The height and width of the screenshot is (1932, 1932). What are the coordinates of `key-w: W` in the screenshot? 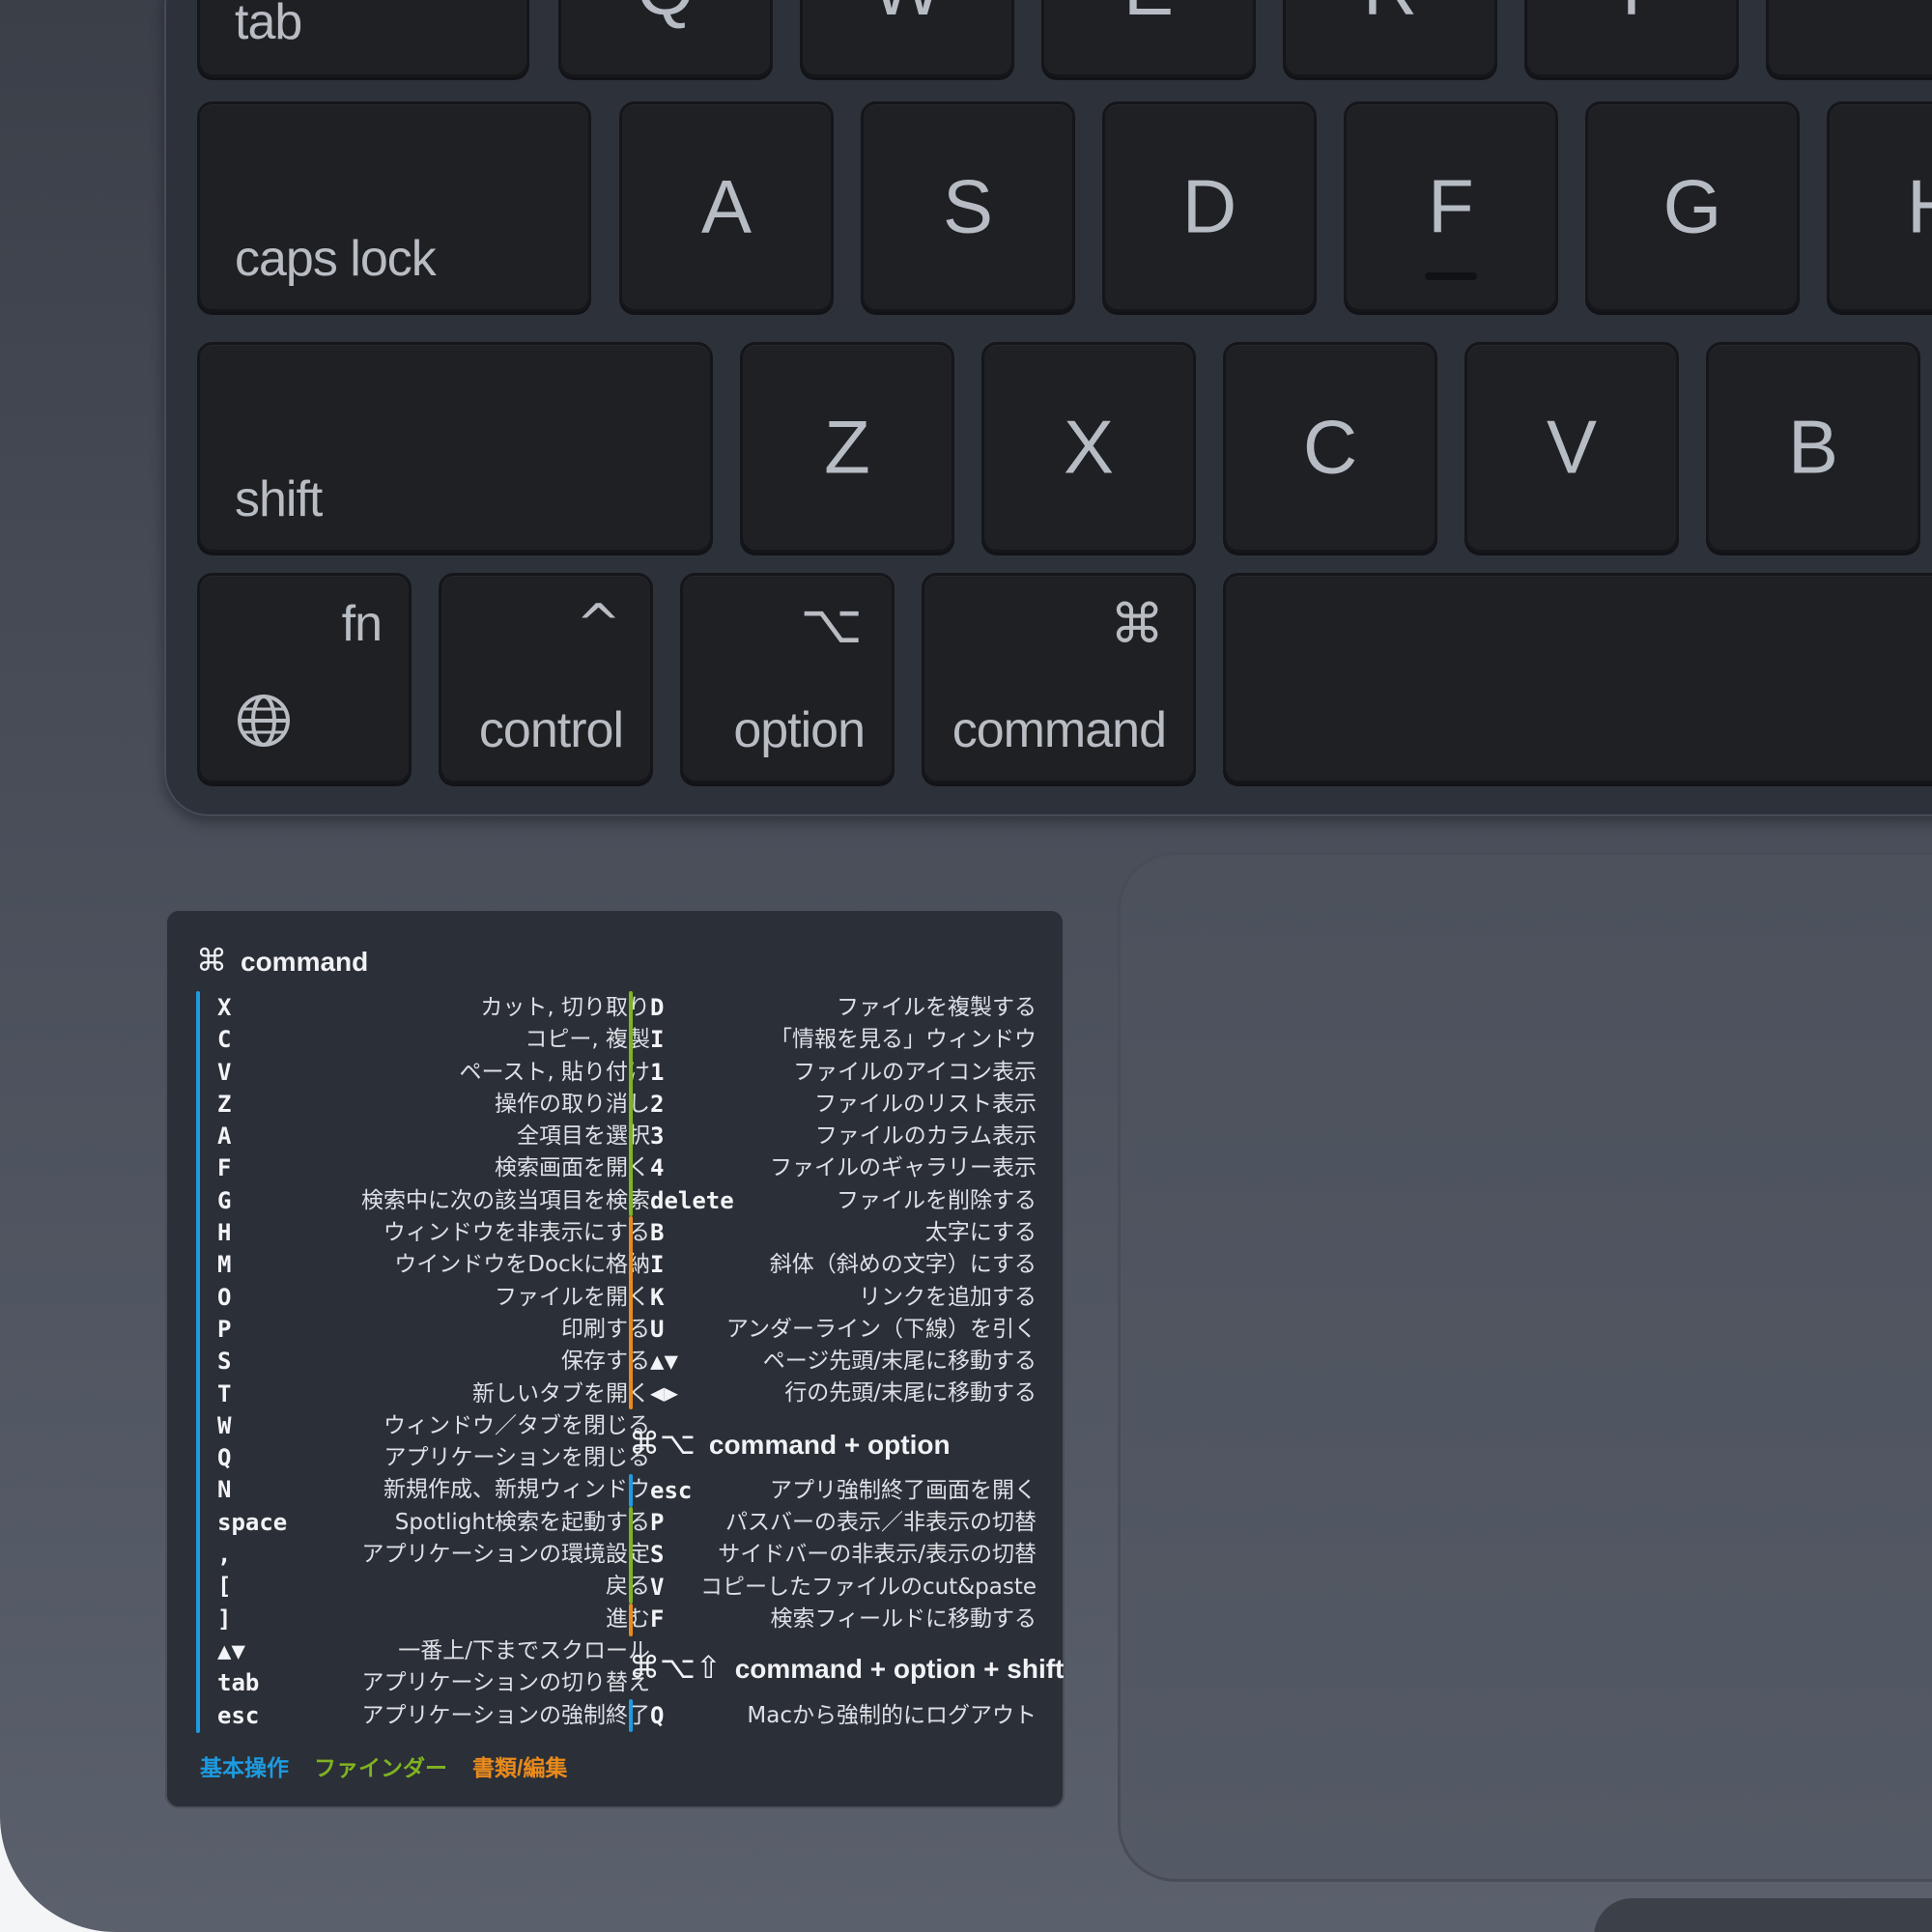 It's located at (907, 38).